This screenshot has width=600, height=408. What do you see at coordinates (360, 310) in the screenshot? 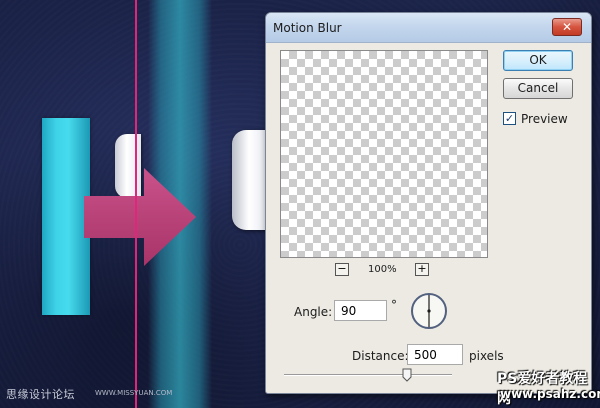
I see `angle-input` at bounding box center [360, 310].